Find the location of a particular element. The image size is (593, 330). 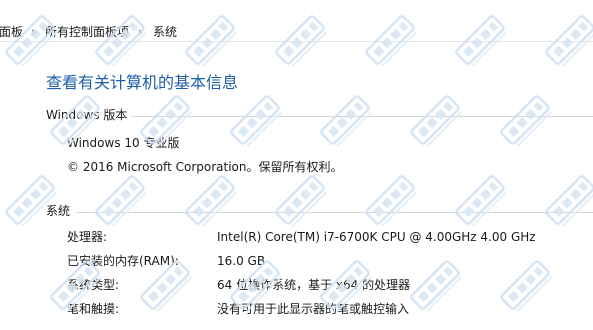

breadcrumb-item-all-control-panel-items: 所有控制面板项 is located at coordinates (87, 32).